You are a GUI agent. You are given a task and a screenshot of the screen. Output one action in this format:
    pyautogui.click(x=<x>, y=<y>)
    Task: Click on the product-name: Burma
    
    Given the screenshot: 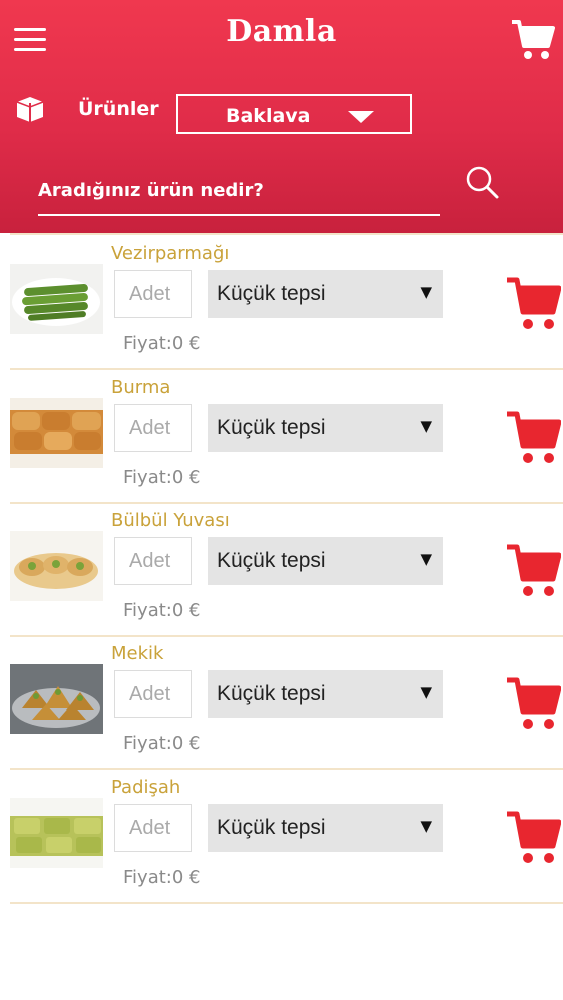 What is the action you would take?
    pyautogui.click(x=141, y=387)
    